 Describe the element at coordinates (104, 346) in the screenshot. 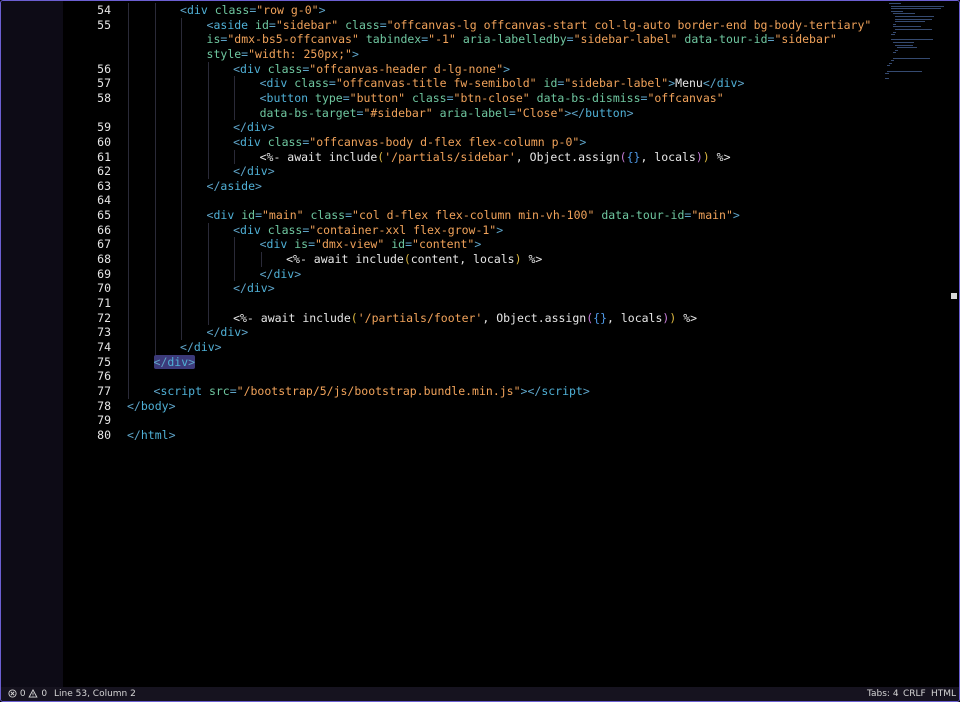

I see `line-number: 74` at that location.